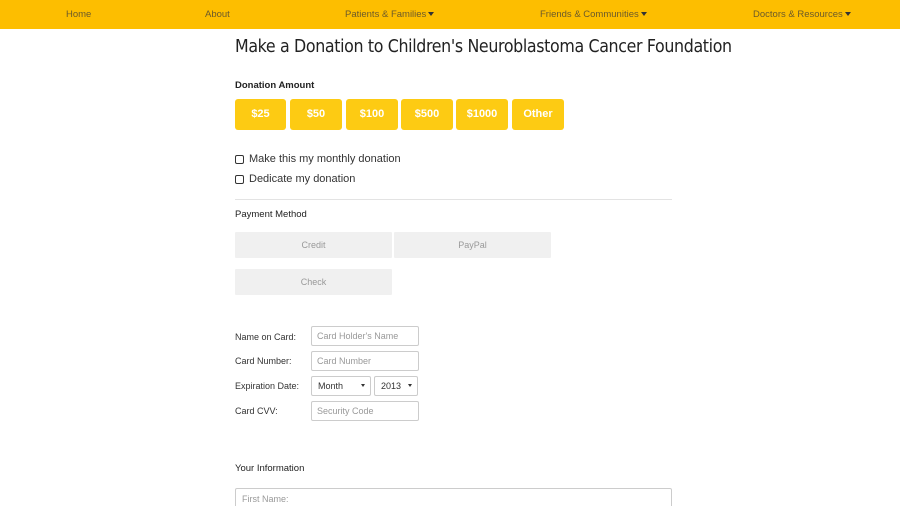  What do you see at coordinates (365, 336) in the screenshot?
I see `card-holder-name-input` at bounding box center [365, 336].